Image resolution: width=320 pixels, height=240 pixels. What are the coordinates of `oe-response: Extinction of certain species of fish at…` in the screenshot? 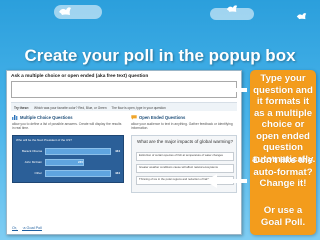 It's located at (185, 156).